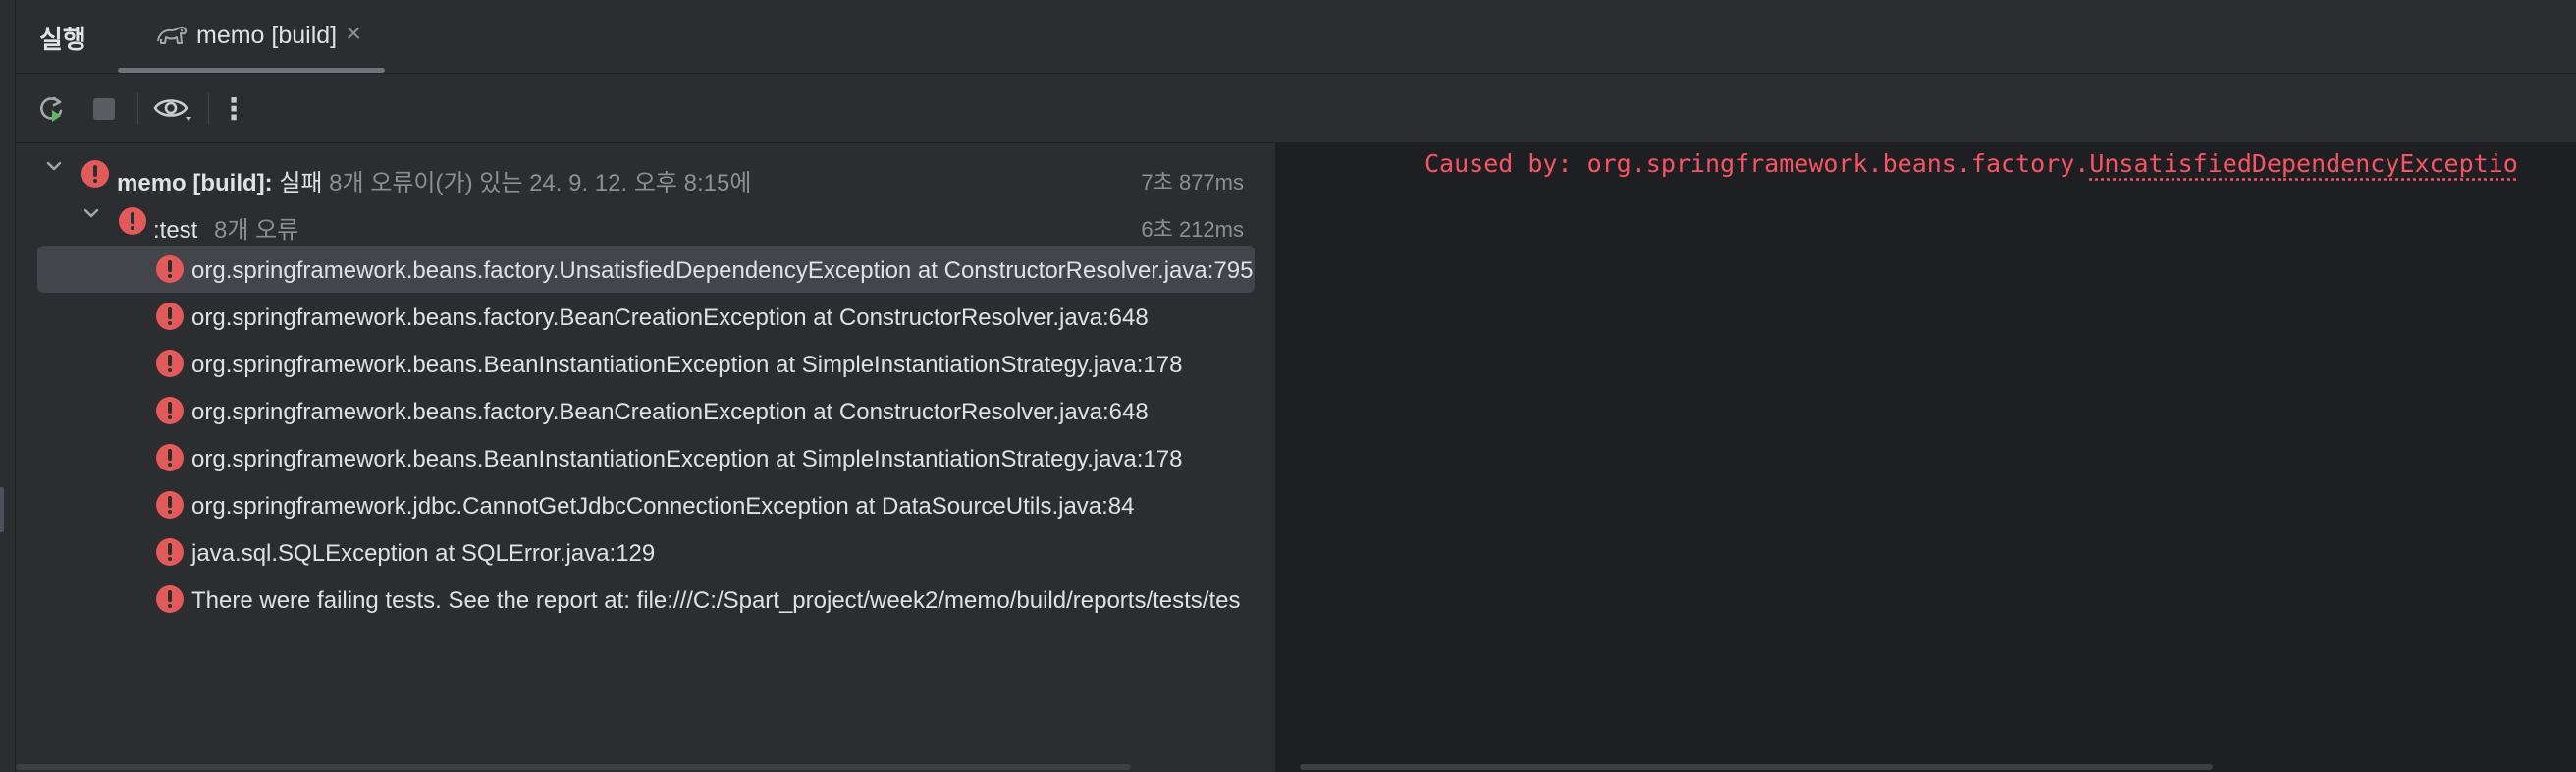 This screenshot has width=2576, height=772. I want to click on tree-row-test: :test 8개 오류 6초 212ms, so click(645, 194).